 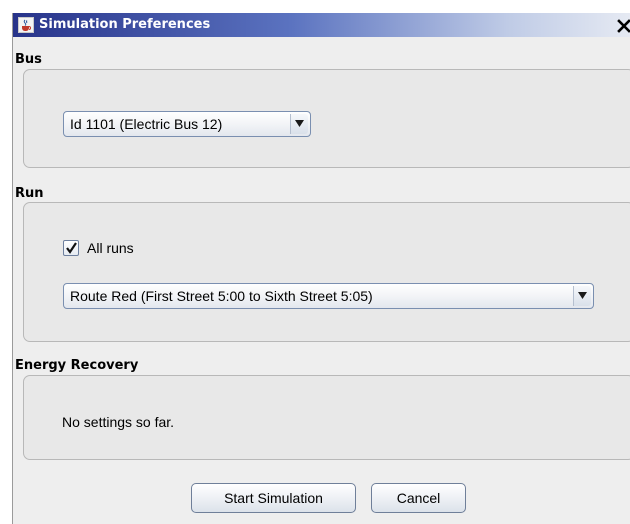 I want to click on close-icon, so click(x=622, y=25).